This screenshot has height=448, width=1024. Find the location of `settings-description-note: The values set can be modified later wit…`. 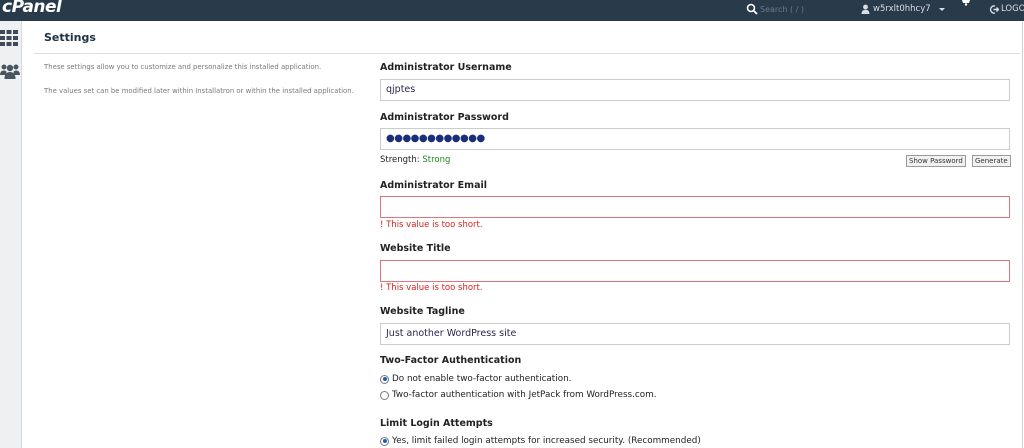

settings-description-note: The values set can be modified later wit… is located at coordinates (199, 91).